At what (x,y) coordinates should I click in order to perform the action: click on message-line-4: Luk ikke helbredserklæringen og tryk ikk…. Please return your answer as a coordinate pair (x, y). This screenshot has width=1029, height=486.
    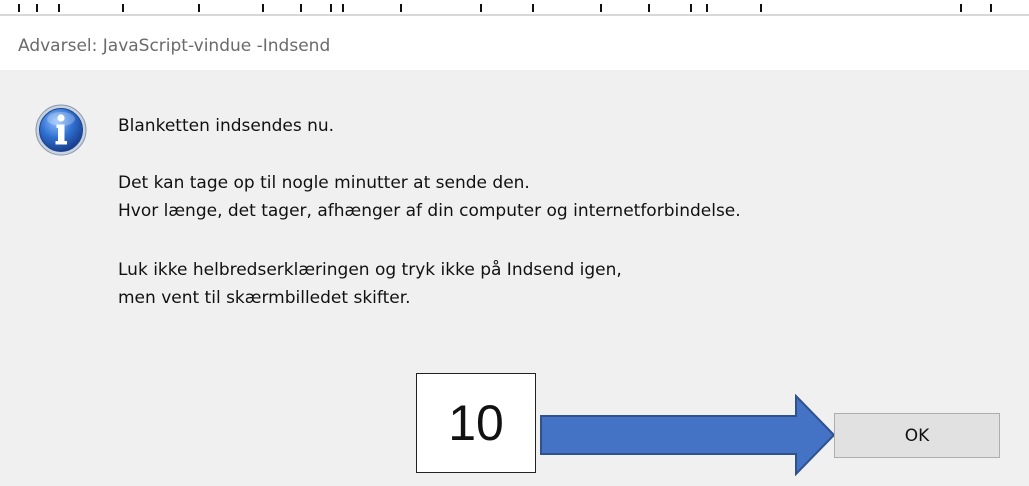
    Looking at the image, I should click on (370, 270).